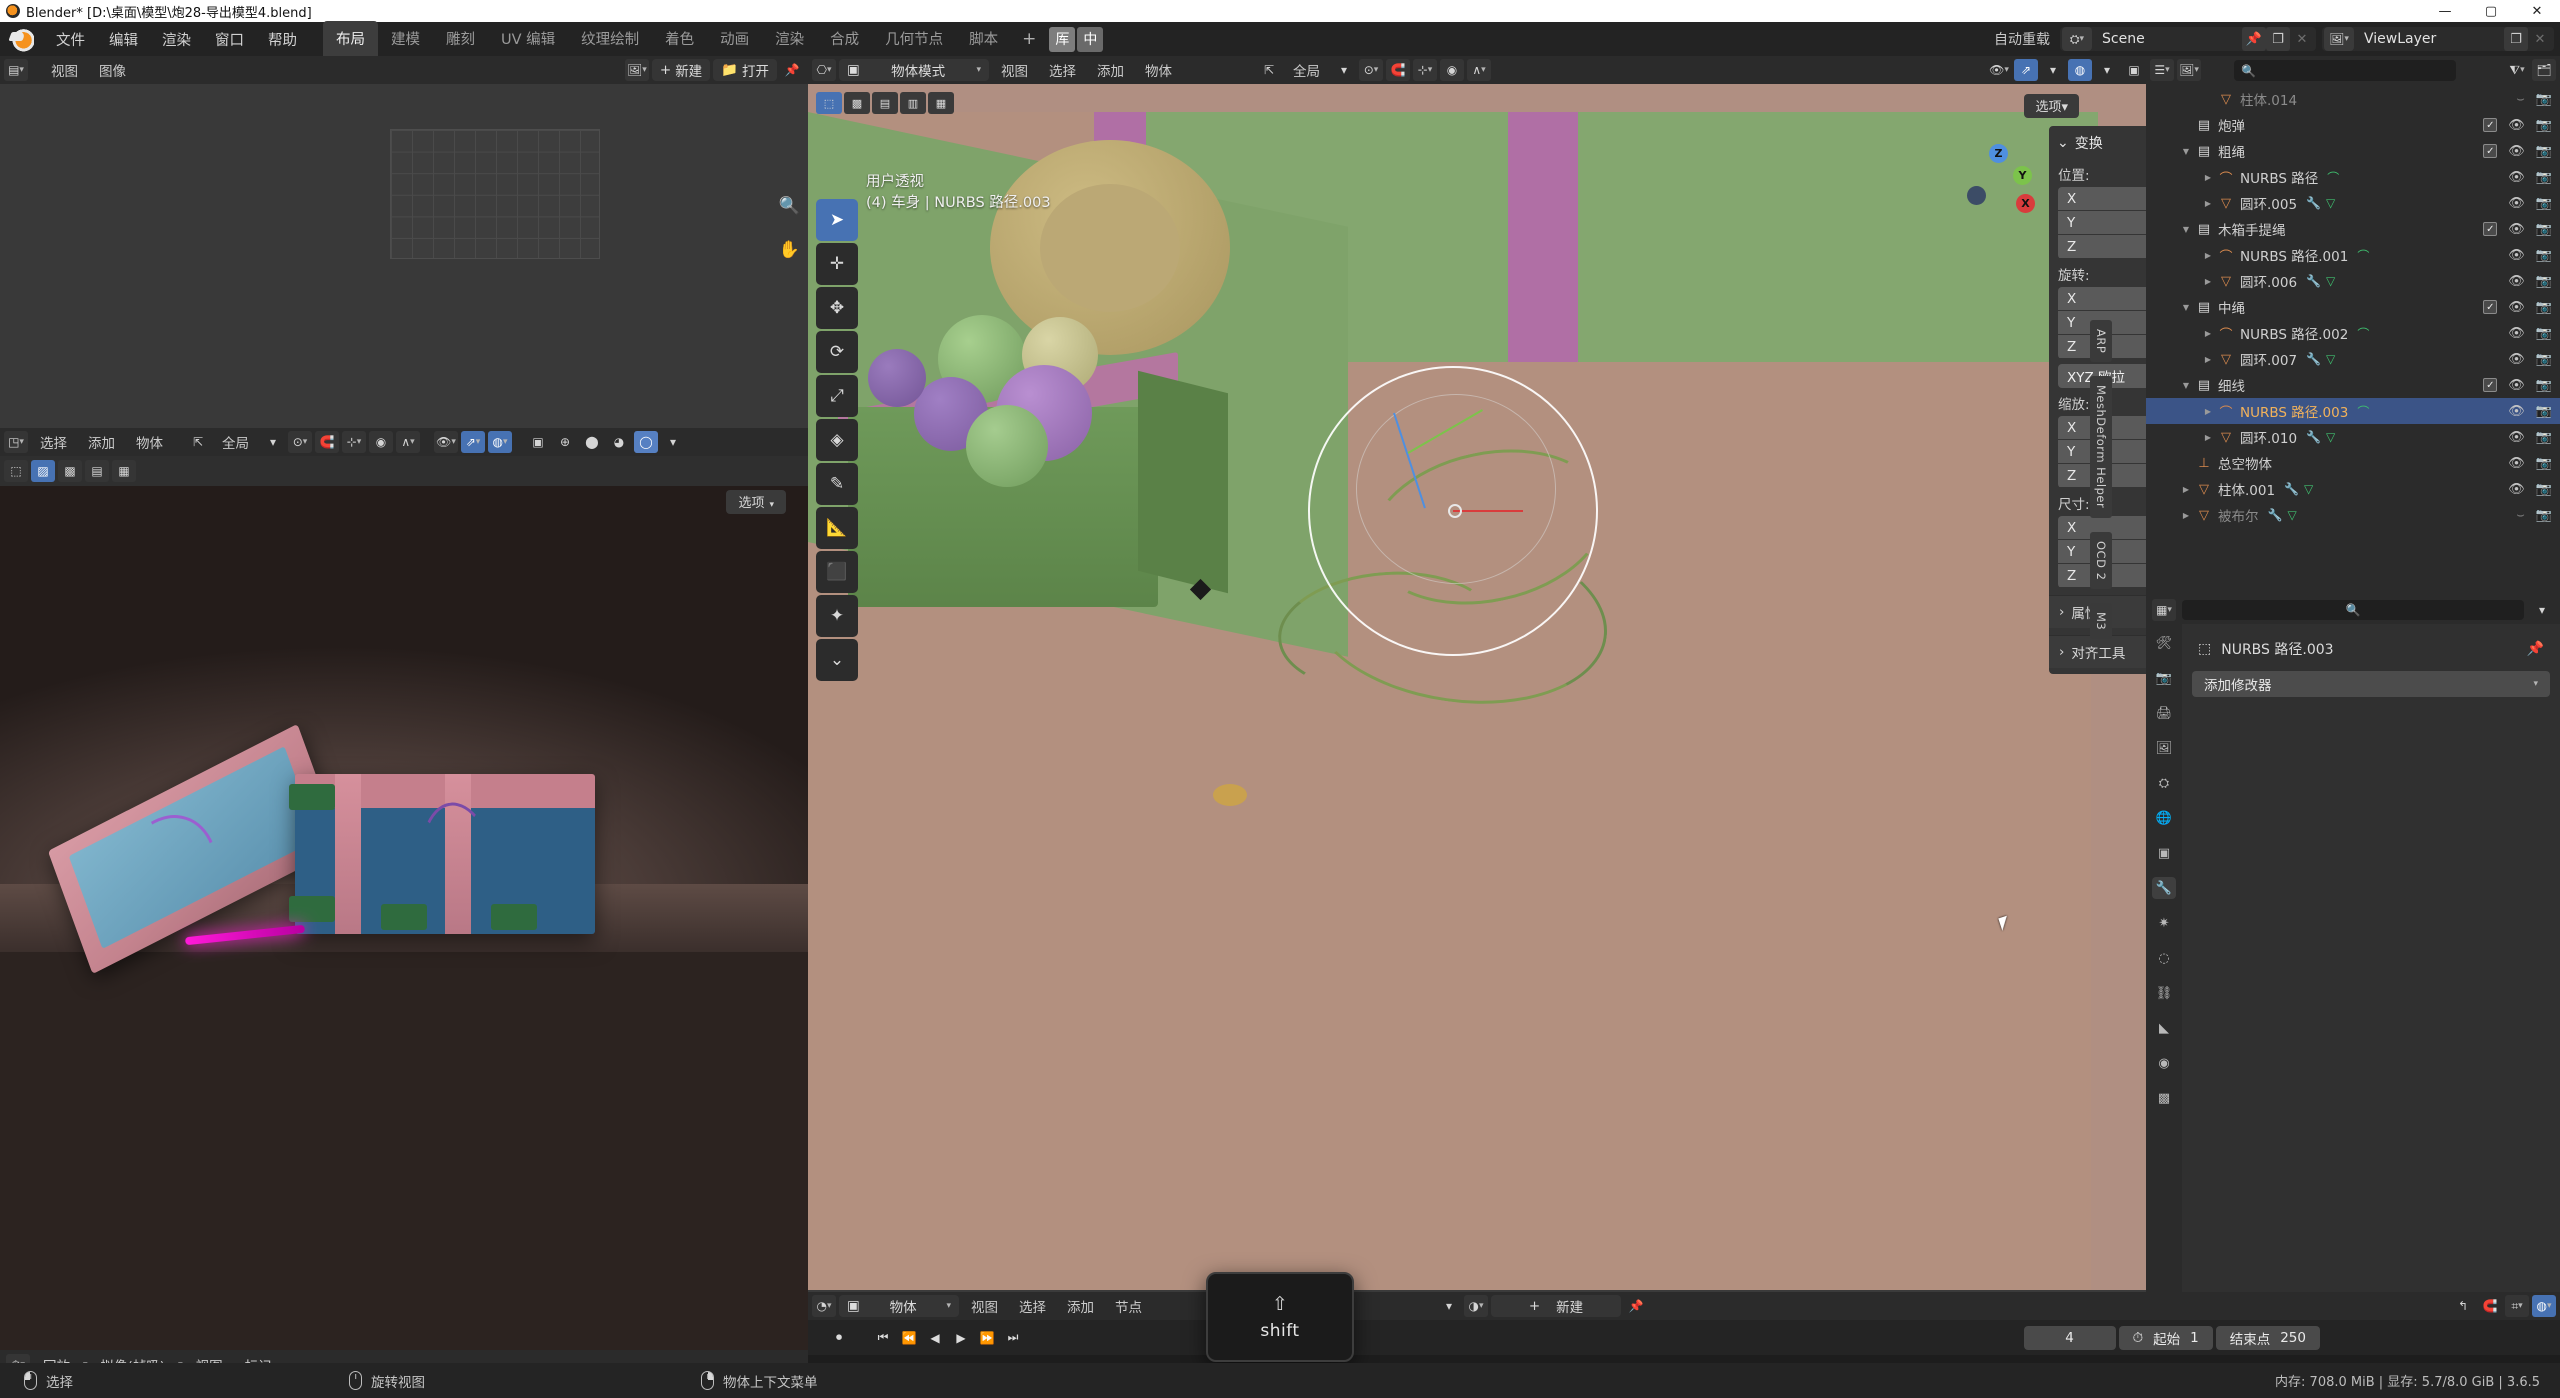 The image size is (2560, 1398). I want to click on viewlayer-name-field: ViewLayer, so click(2429, 39).